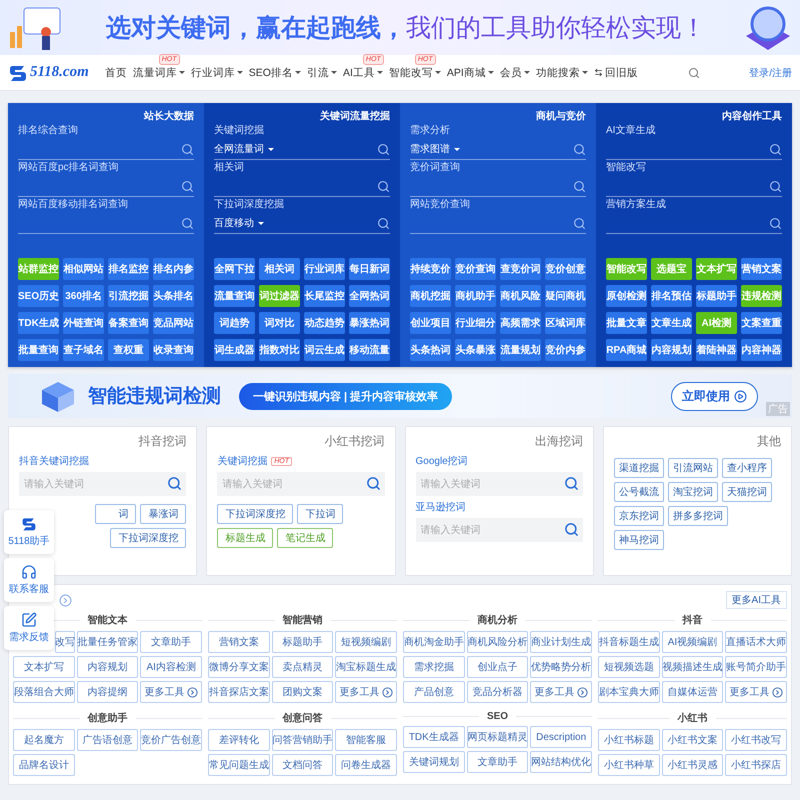 The height and width of the screenshot is (800, 800). What do you see at coordinates (761, 350) in the screenshot?
I see `tool-button: 内容神器` at bounding box center [761, 350].